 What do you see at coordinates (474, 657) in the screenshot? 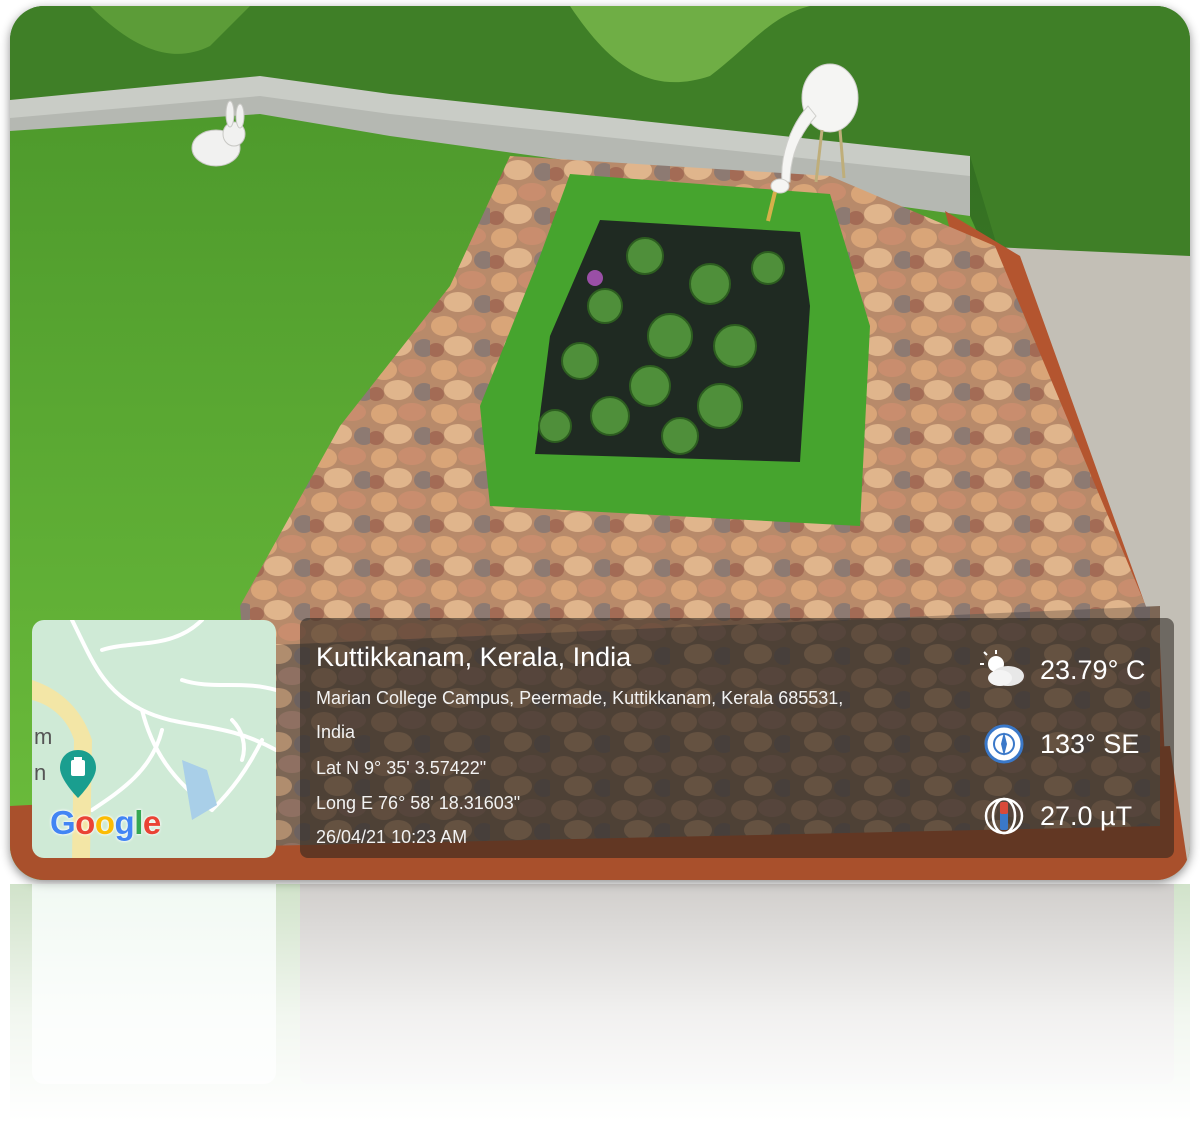
I see `place-title: Kuttikkanam, Kerala, India` at bounding box center [474, 657].